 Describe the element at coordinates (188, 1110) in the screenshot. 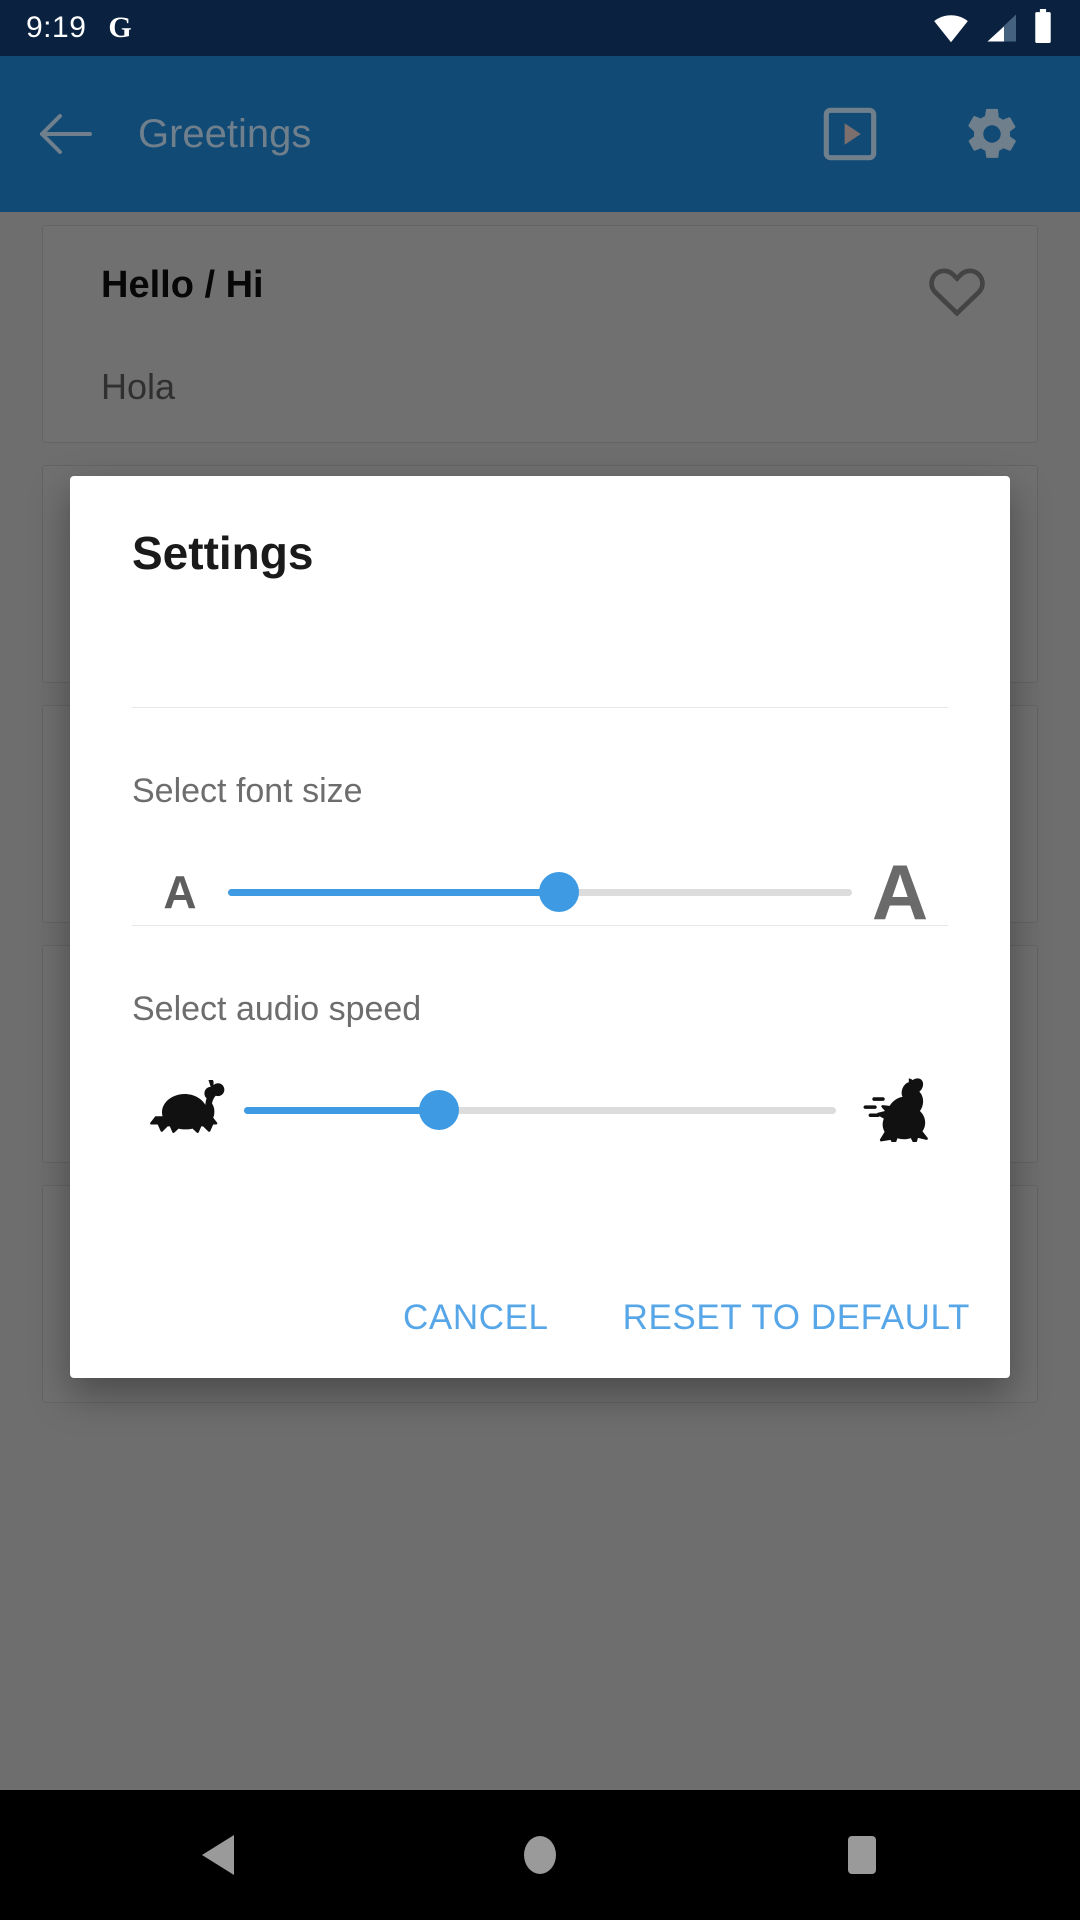

I see `turtle-icon` at that location.